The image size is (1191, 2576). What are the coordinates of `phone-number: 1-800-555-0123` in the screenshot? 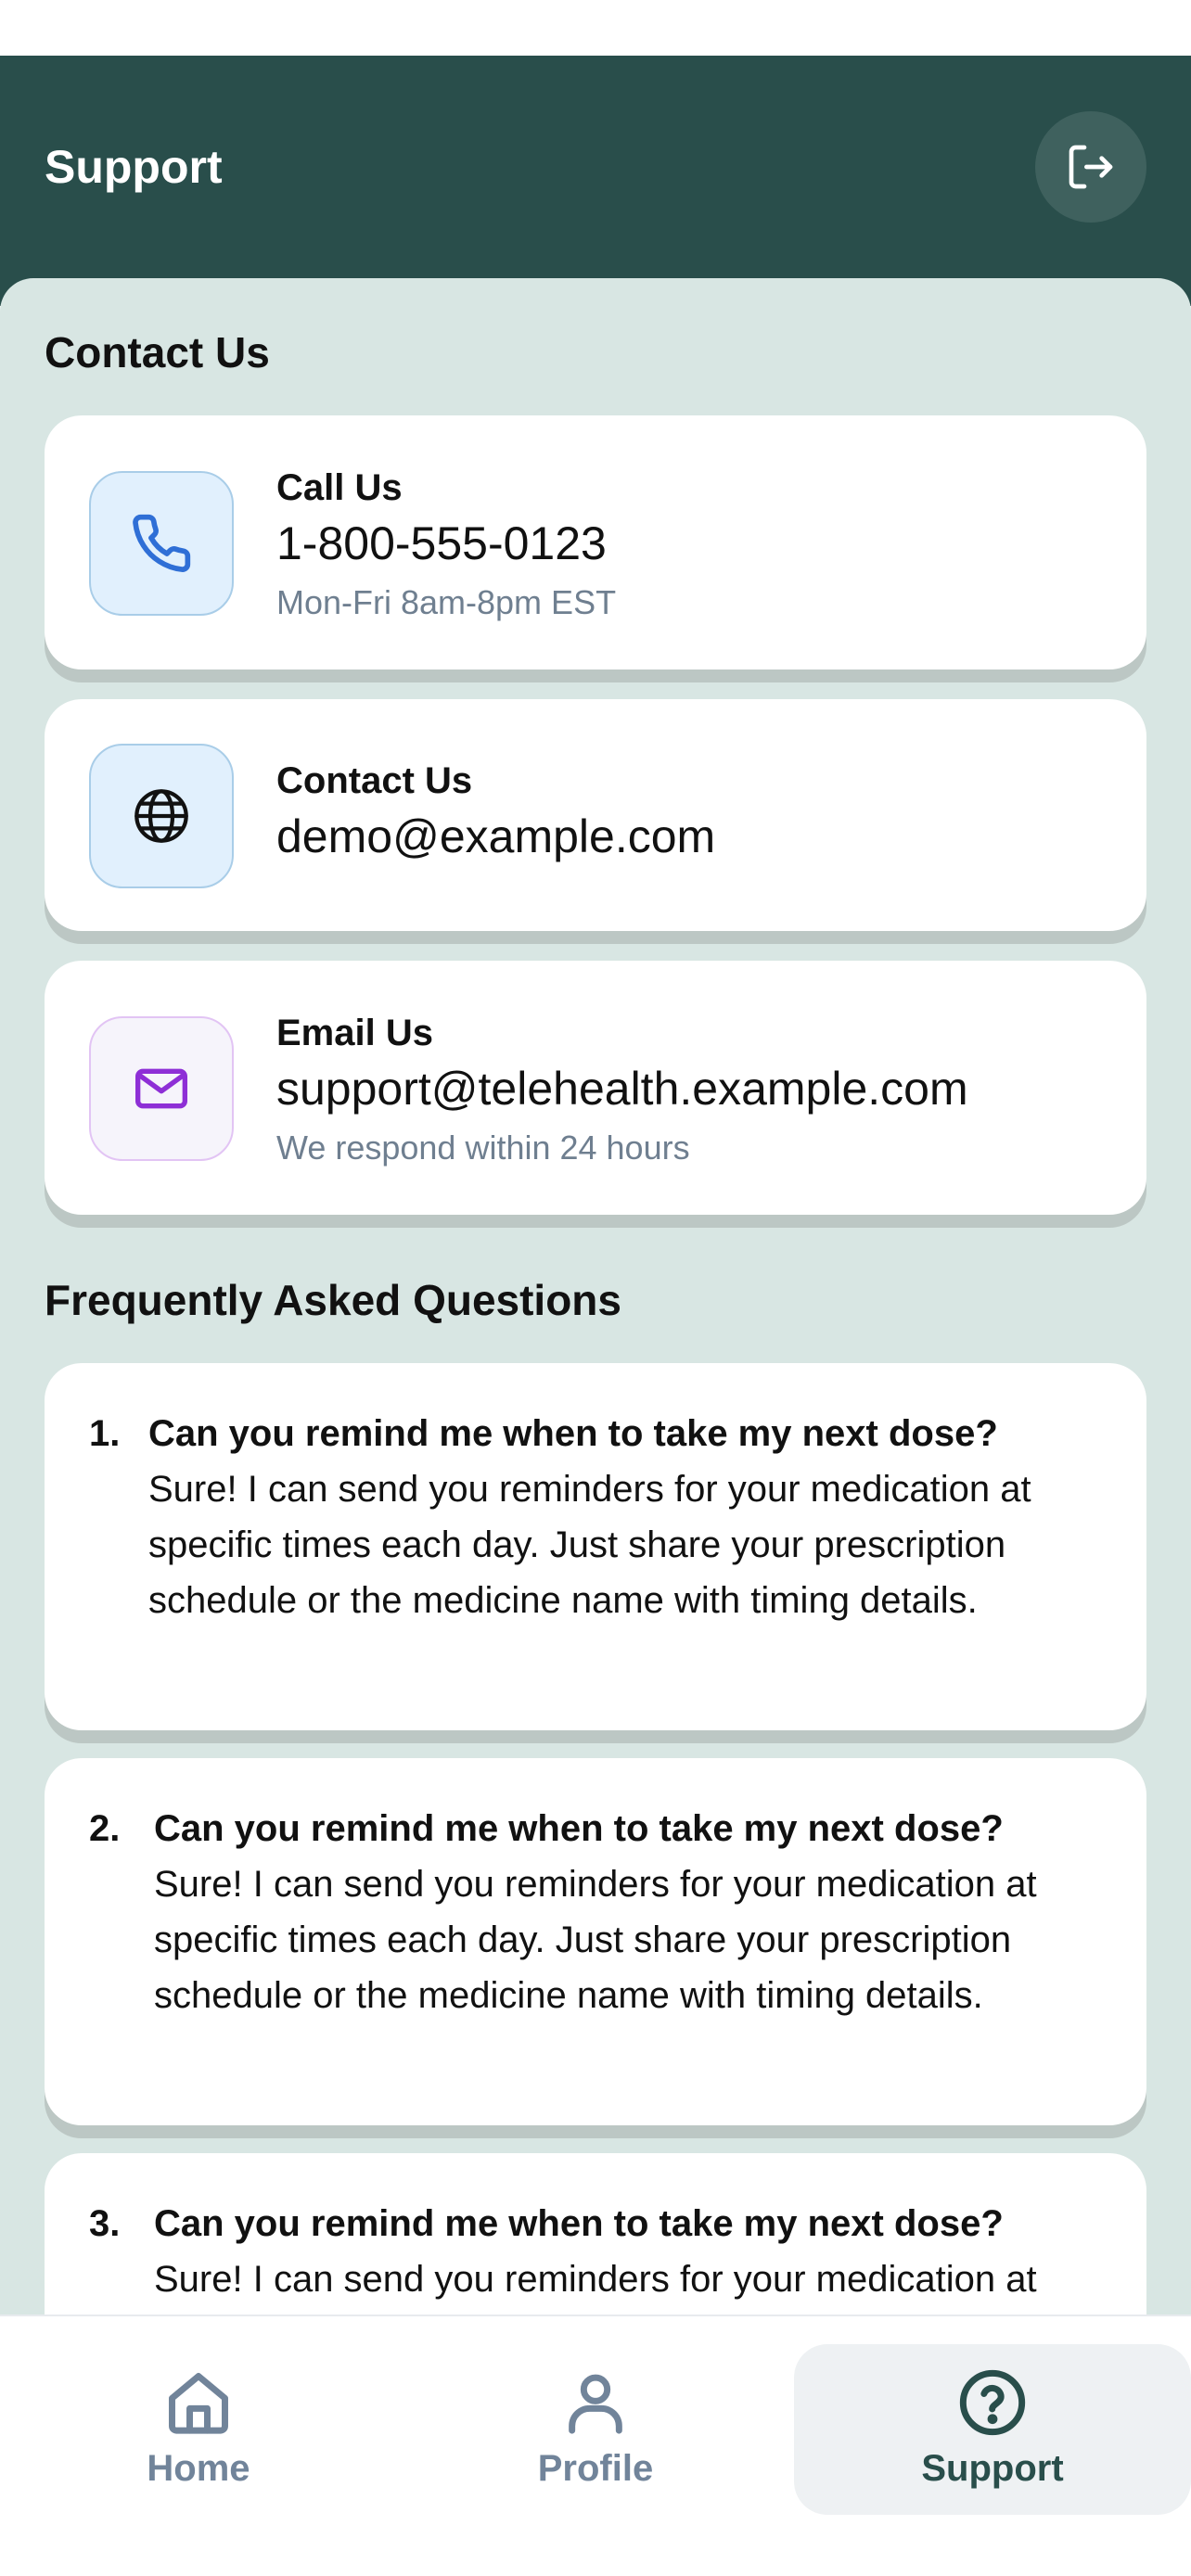 It's located at (441, 543).